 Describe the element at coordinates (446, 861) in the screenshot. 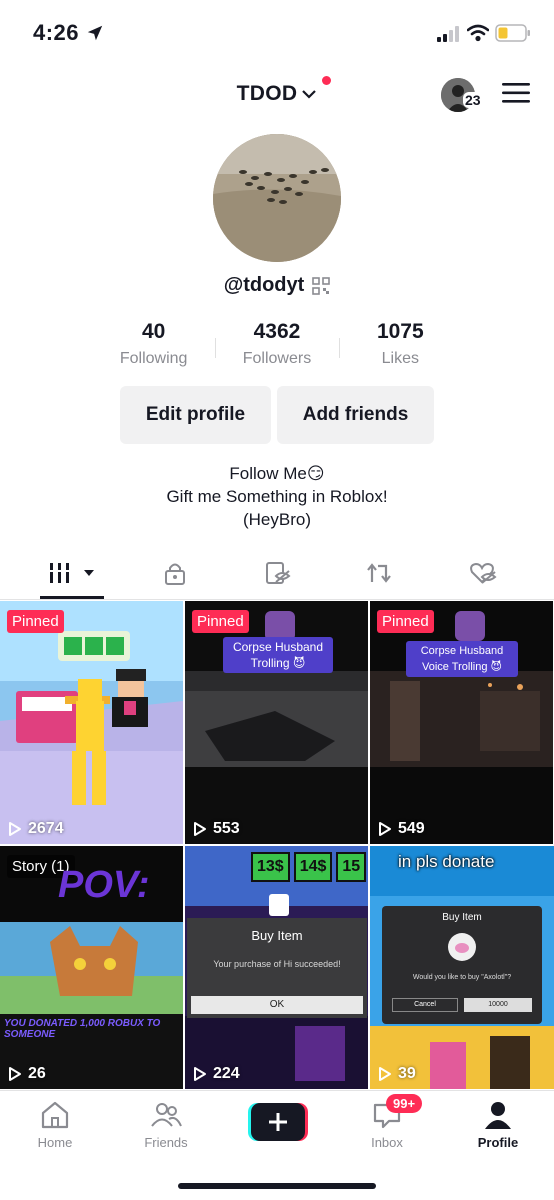

I see `video-top-text: in pls donate` at that location.